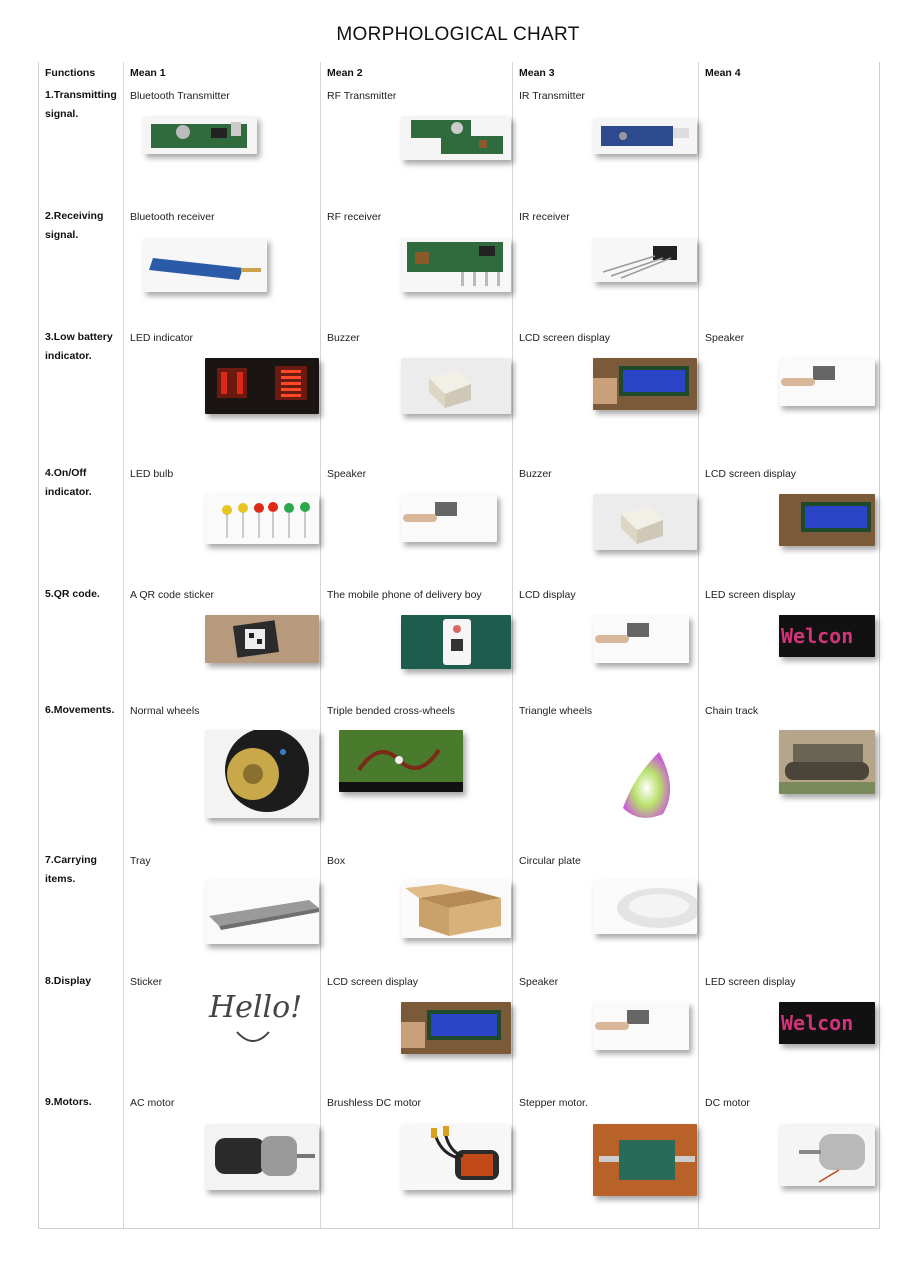  I want to click on ac-motor-image, so click(262, 1157).